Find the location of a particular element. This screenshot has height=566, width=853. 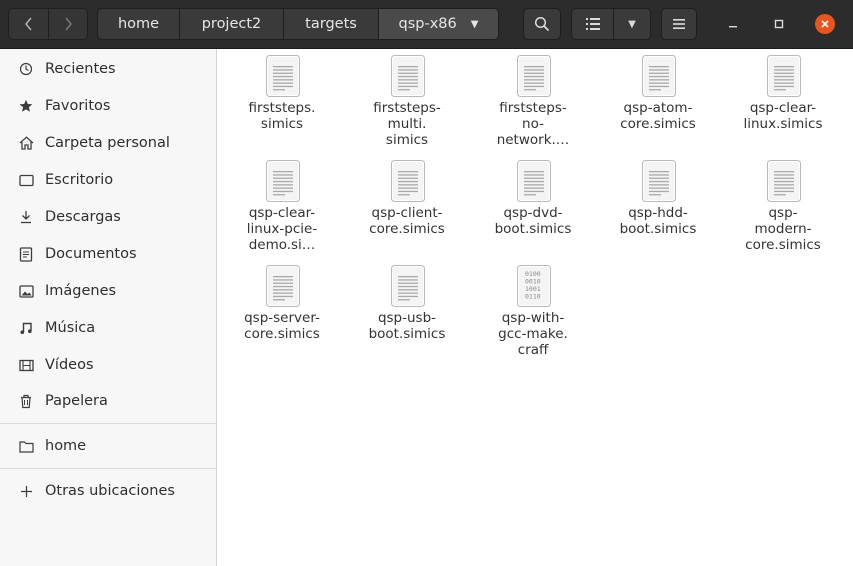

close-icon is located at coordinates (825, 24).